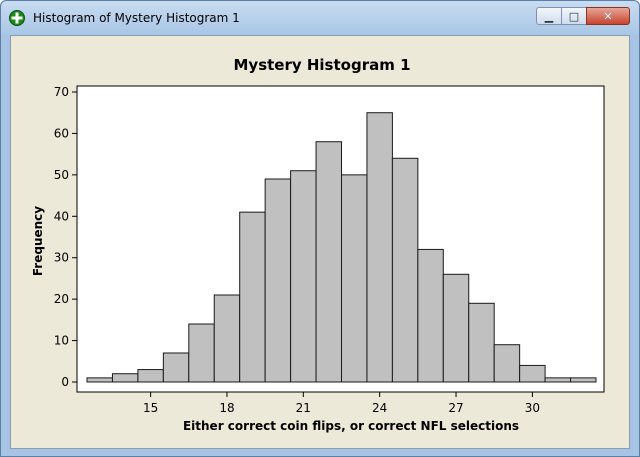 Image resolution: width=640 pixels, height=457 pixels. I want to click on x-tick-label-3: 24, so click(379, 408).